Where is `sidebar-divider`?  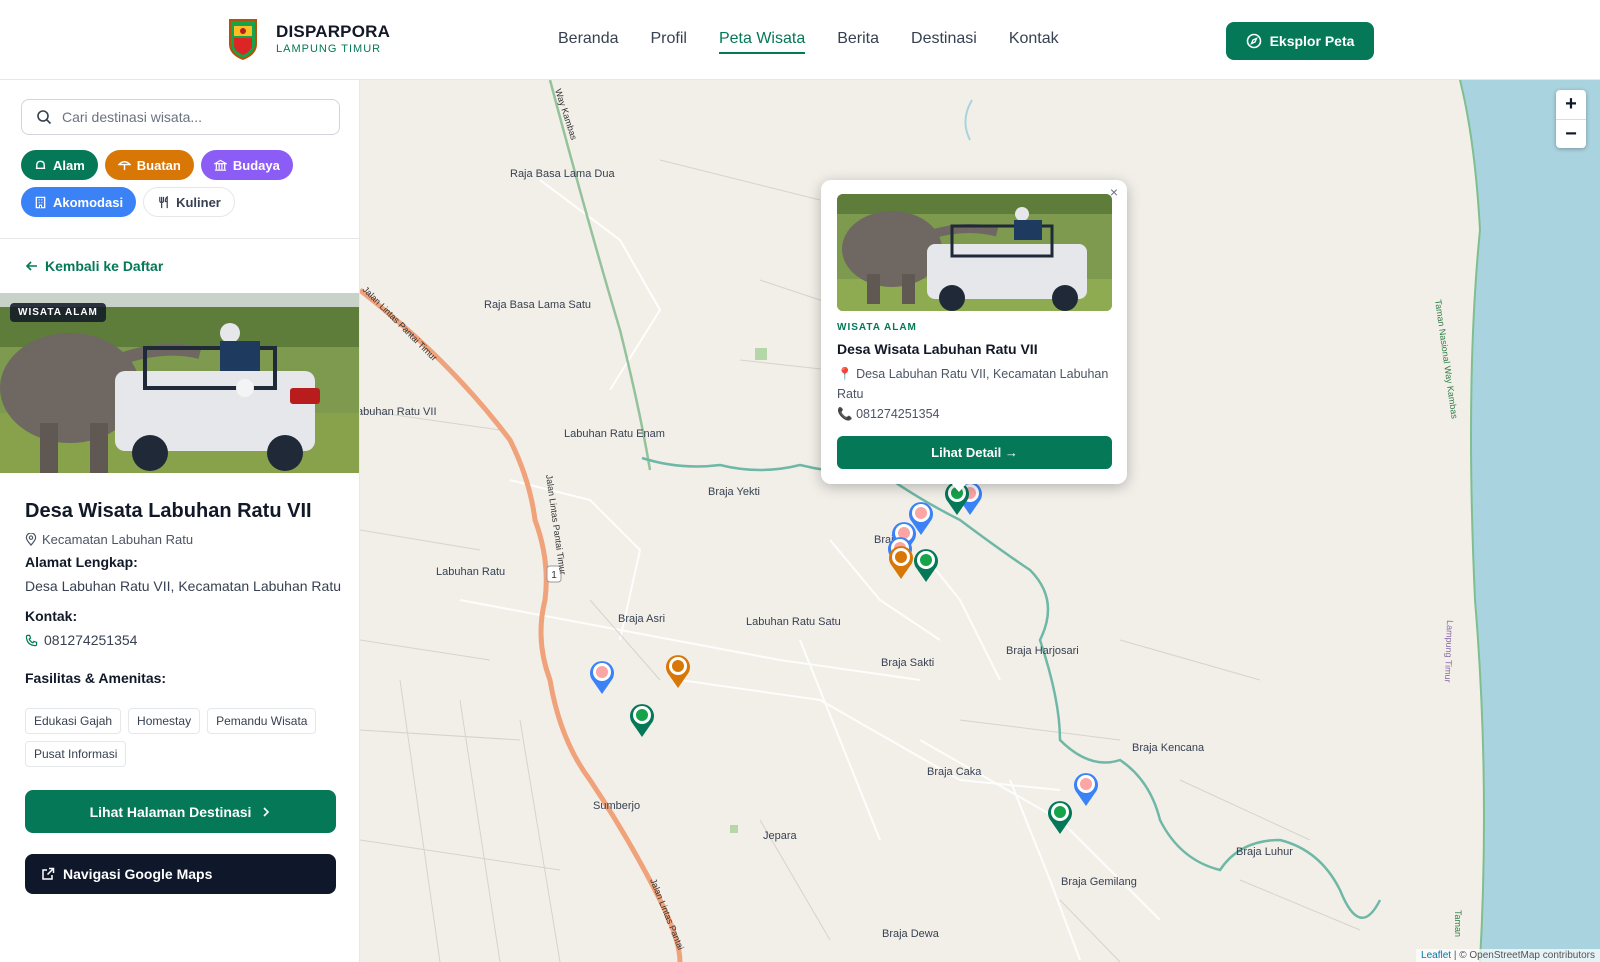 sidebar-divider is located at coordinates (179, 238).